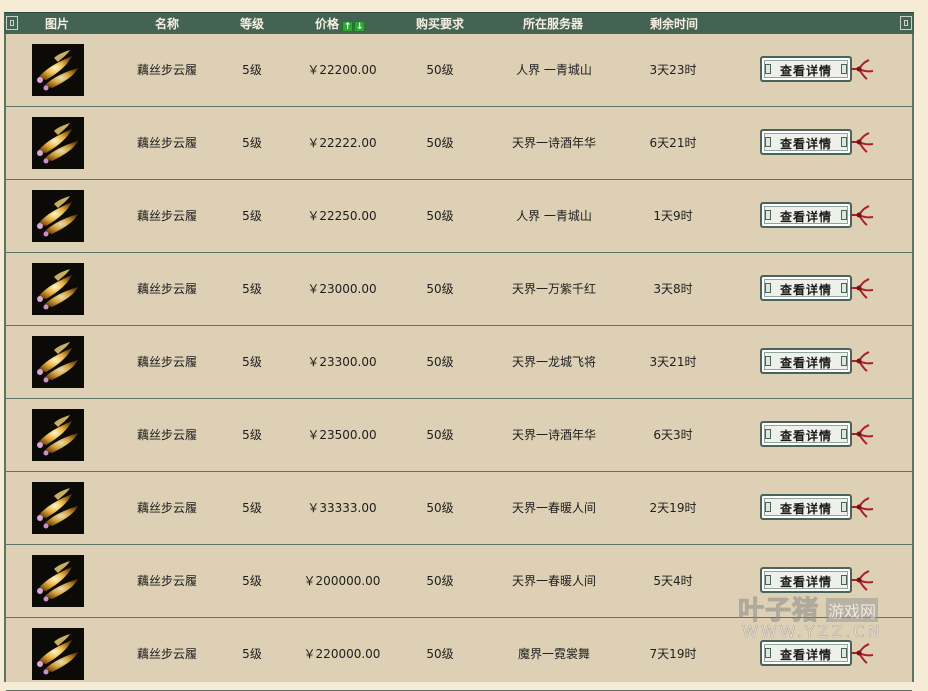  Describe the element at coordinates (673, 289) in the screenshot. I see `item-time-left: 3天8时` at that location.